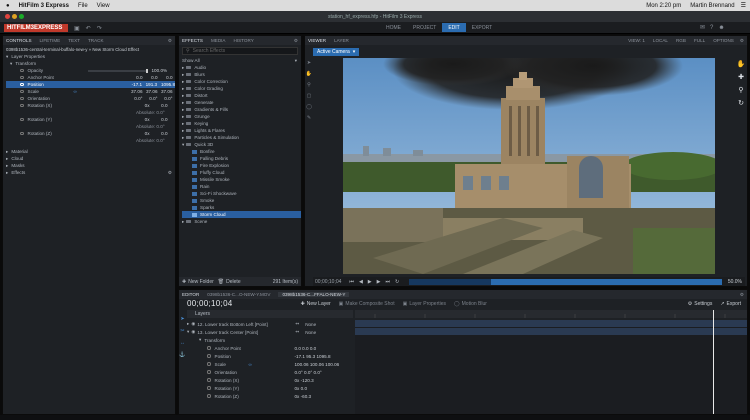  Describe the element at coordinates (424, 27) in the screenshot. I see `nav-project: PROJECT` at that location.